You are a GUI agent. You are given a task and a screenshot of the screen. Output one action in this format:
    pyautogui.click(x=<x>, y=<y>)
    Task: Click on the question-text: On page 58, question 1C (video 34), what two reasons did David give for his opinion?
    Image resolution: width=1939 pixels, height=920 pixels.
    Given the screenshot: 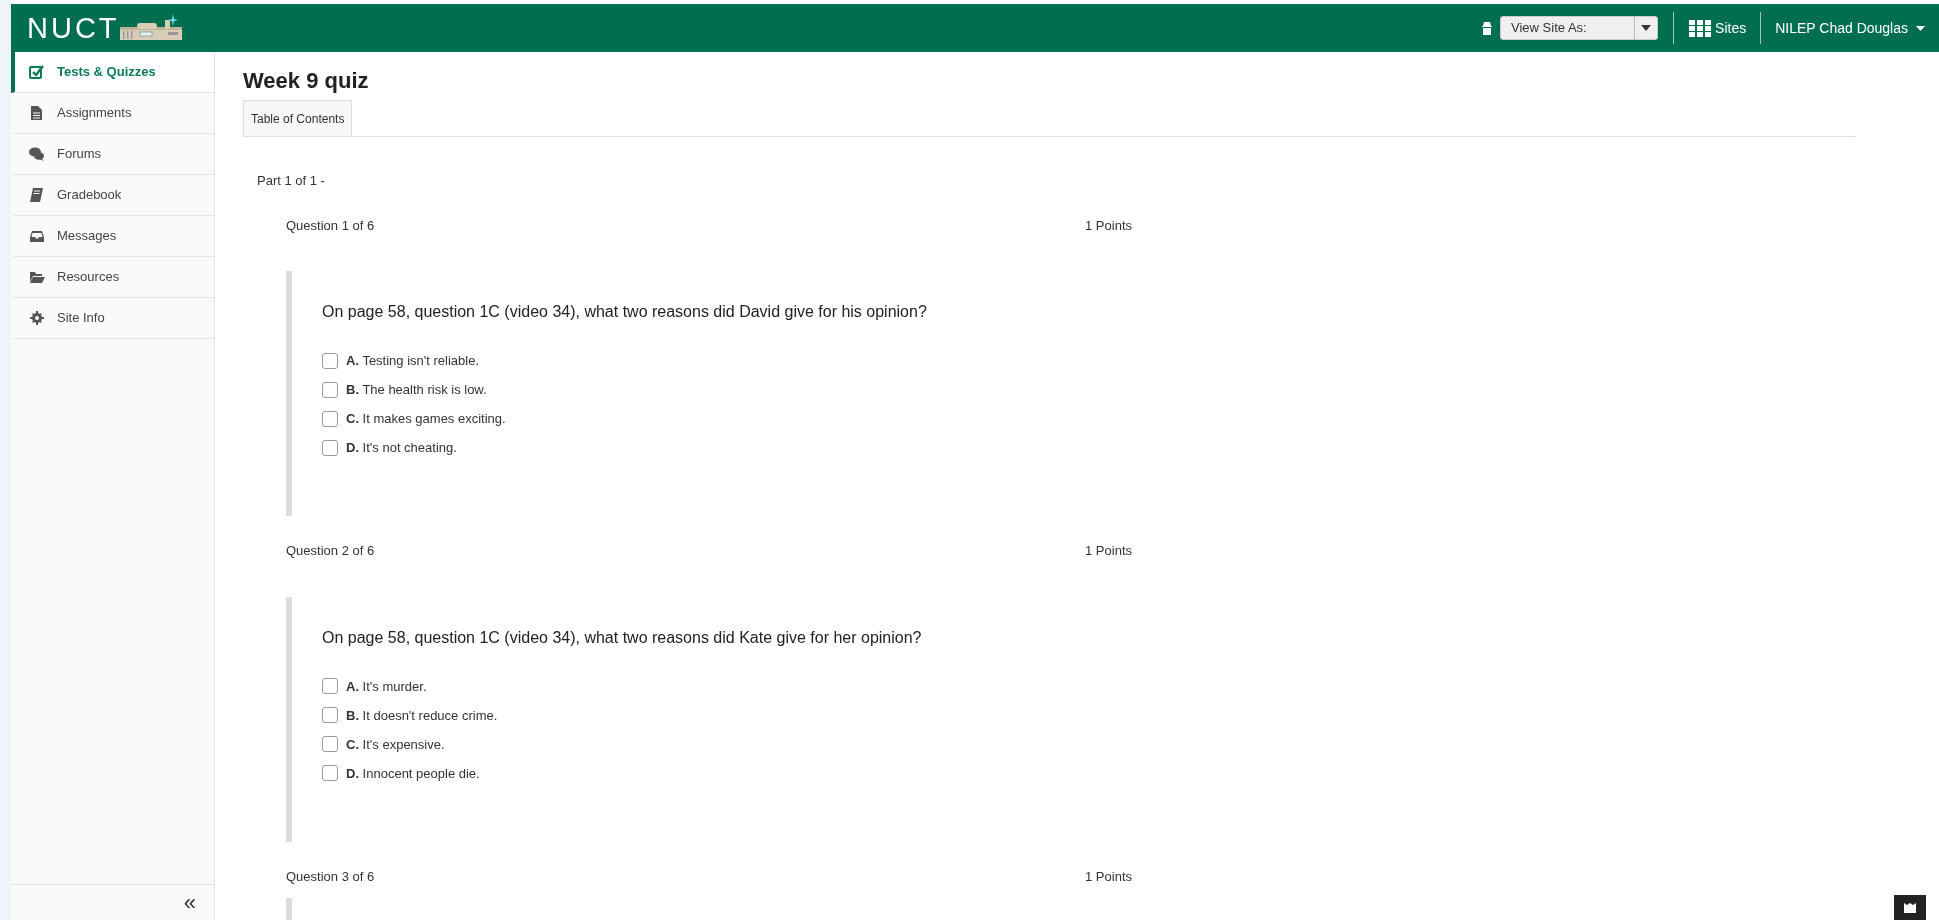 What is the action you would take?
    pyautogui.click(x=625, y=312)
    